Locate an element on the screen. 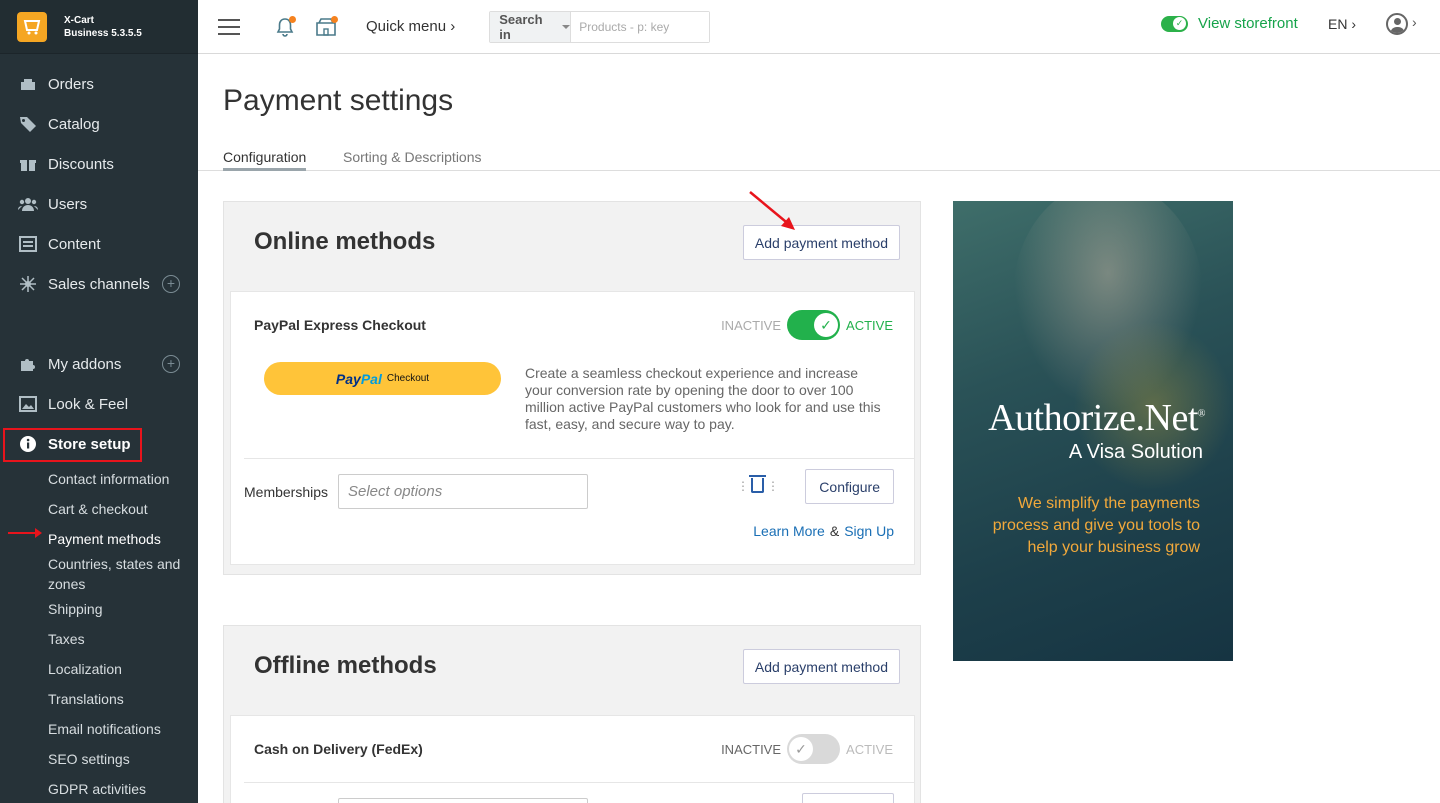 Image resolution: width=1440 pixels, height=803 pixels. language-selector: EN › is located at coordinates (1342, 24).